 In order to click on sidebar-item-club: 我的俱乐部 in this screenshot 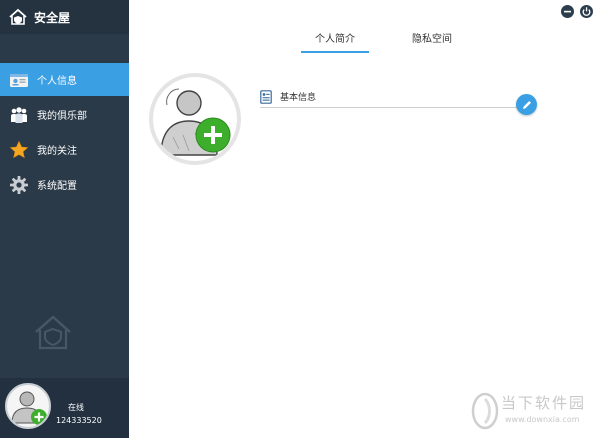, I will do `click(64, 114)`.